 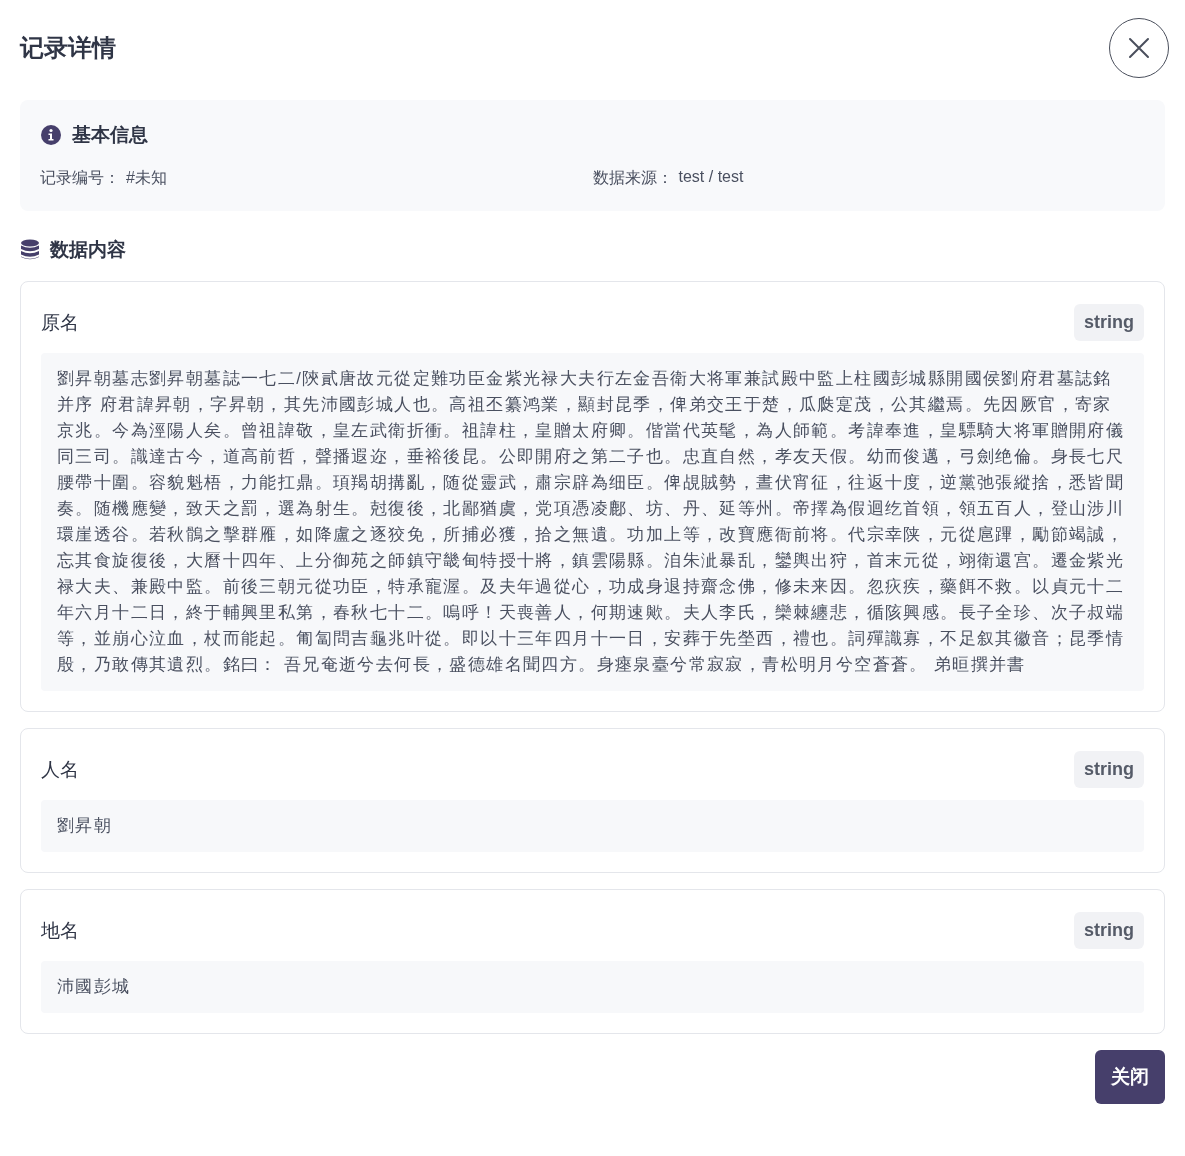 I want to click on field-label: 数据来源：, so click(x=632, y=178).